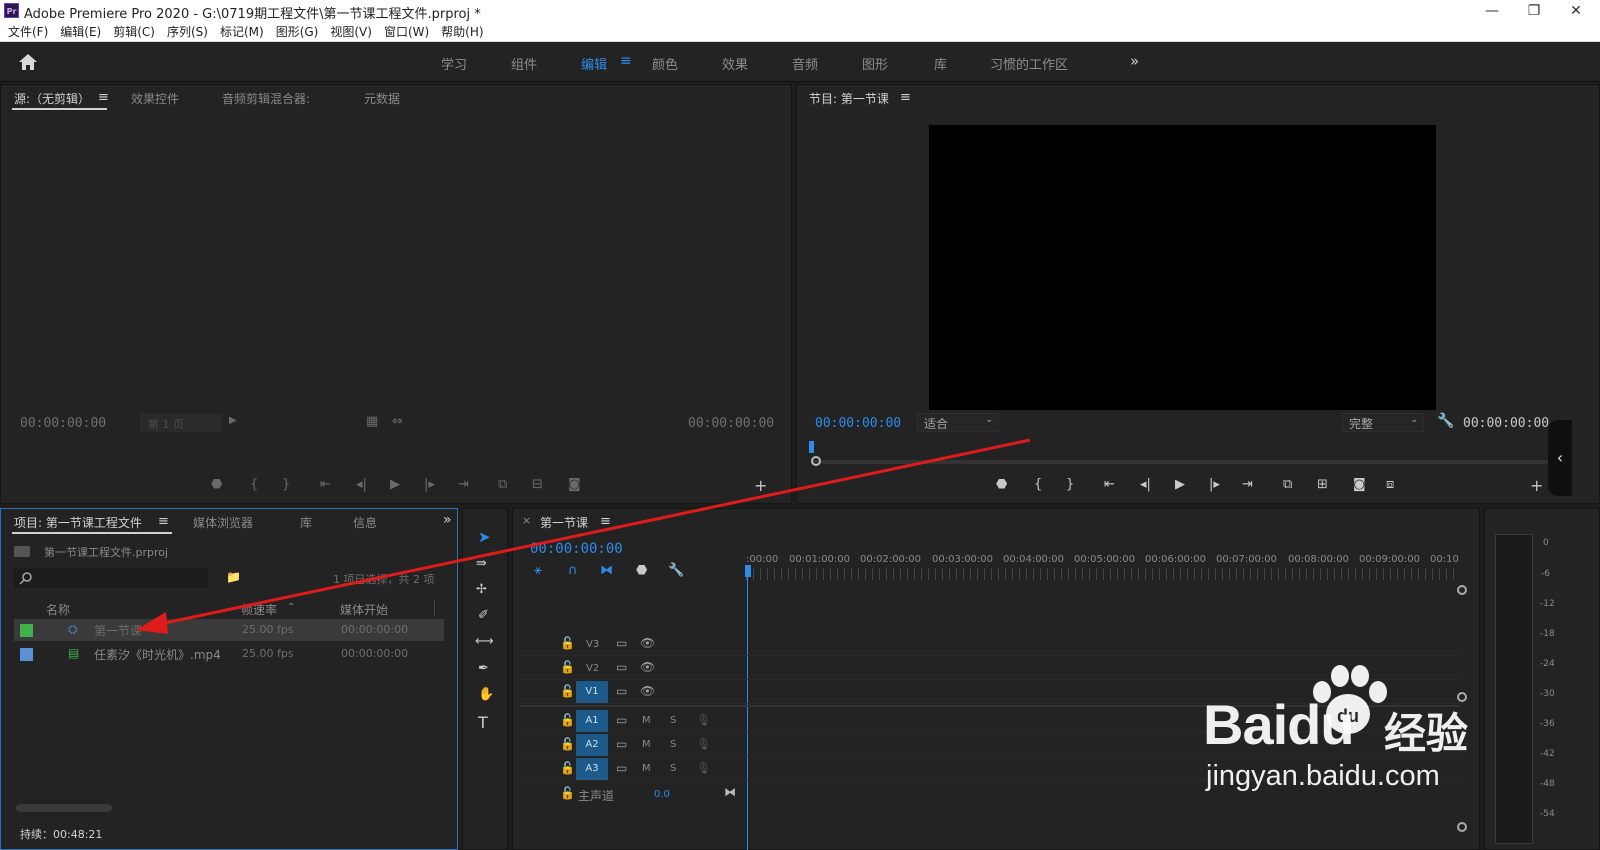  Describe the element at coordinates (760, 485) in the screenshot. I see `source-add-button-icon: +` at that location.